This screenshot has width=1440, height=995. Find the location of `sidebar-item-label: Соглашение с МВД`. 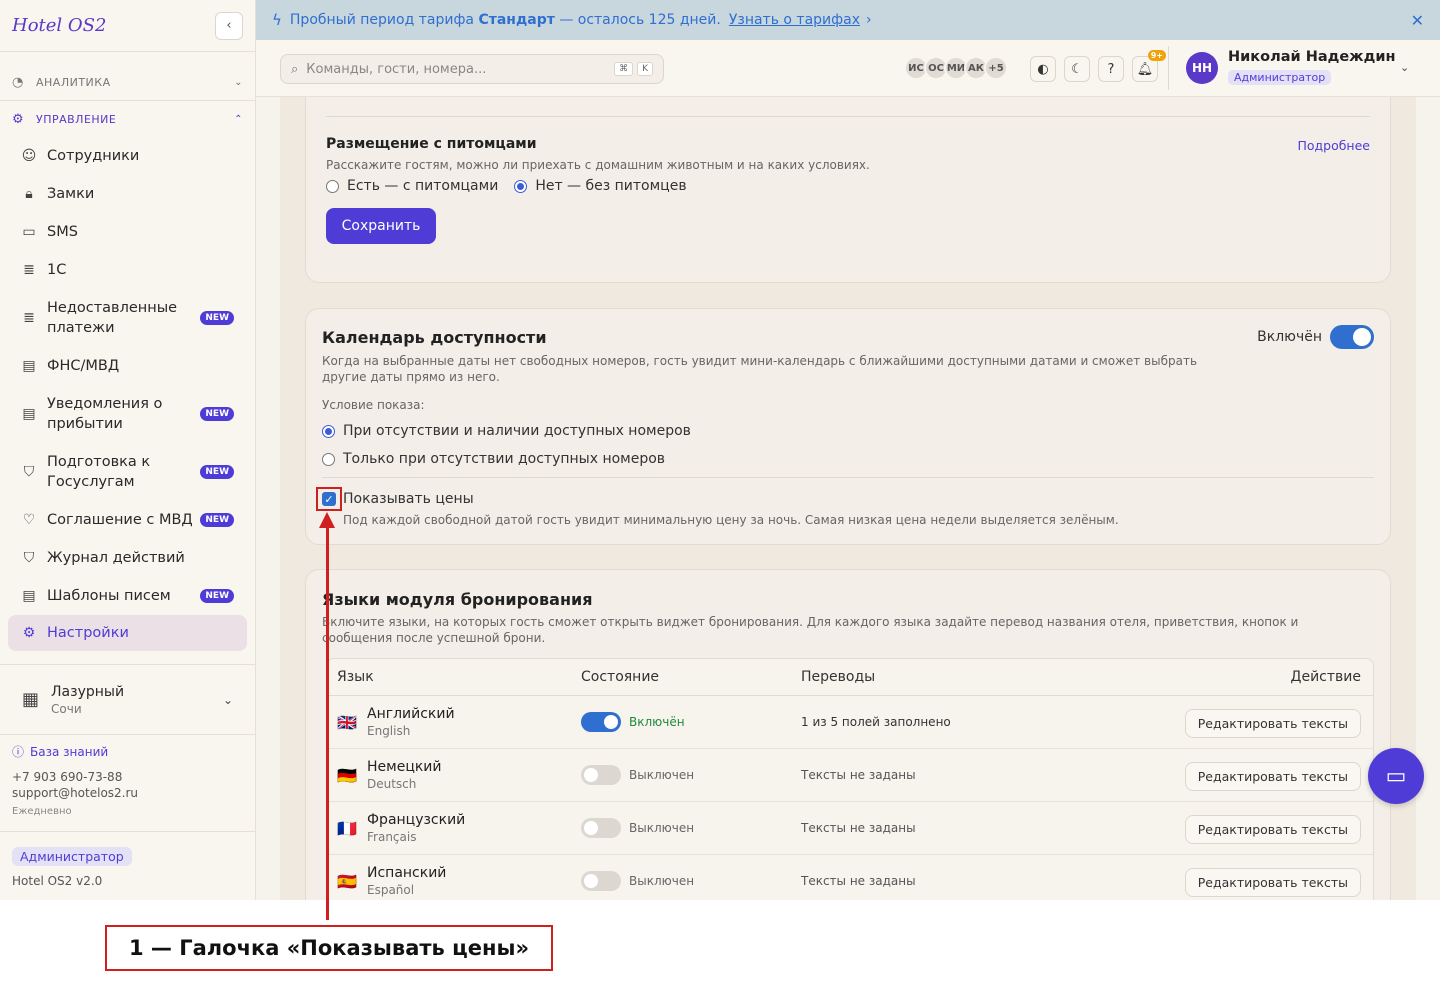

sidebar-item-label: Соглашение с МВД is located at coordinates (120, 520).